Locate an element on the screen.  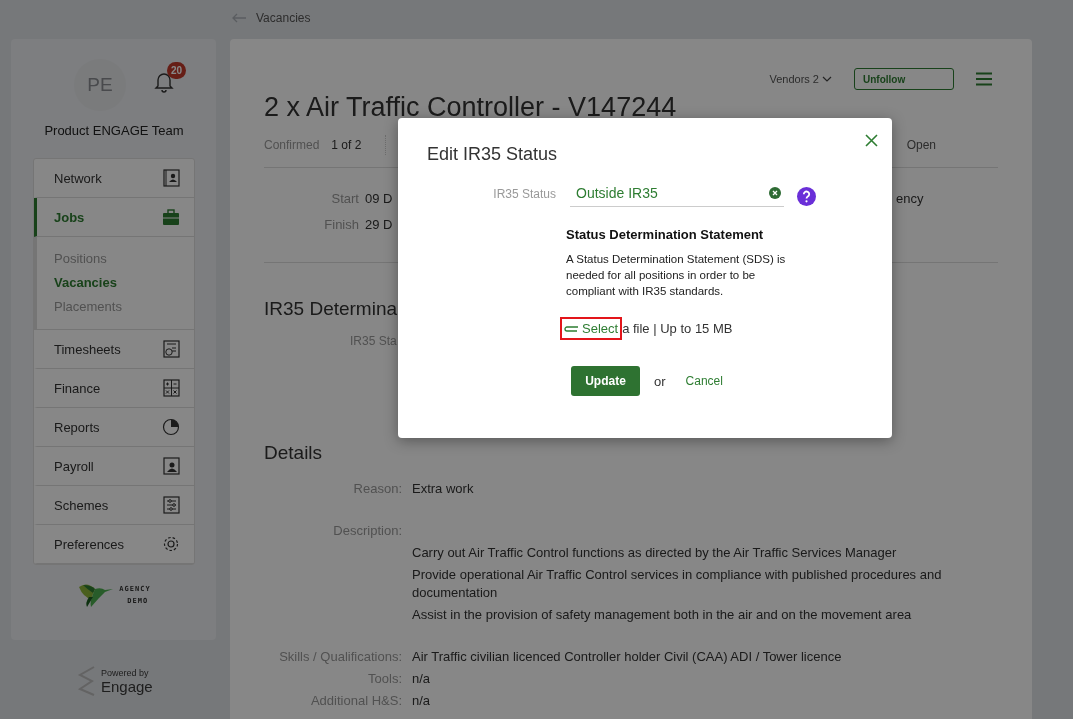
section-heading: Details is located at coordinates (294, 453).